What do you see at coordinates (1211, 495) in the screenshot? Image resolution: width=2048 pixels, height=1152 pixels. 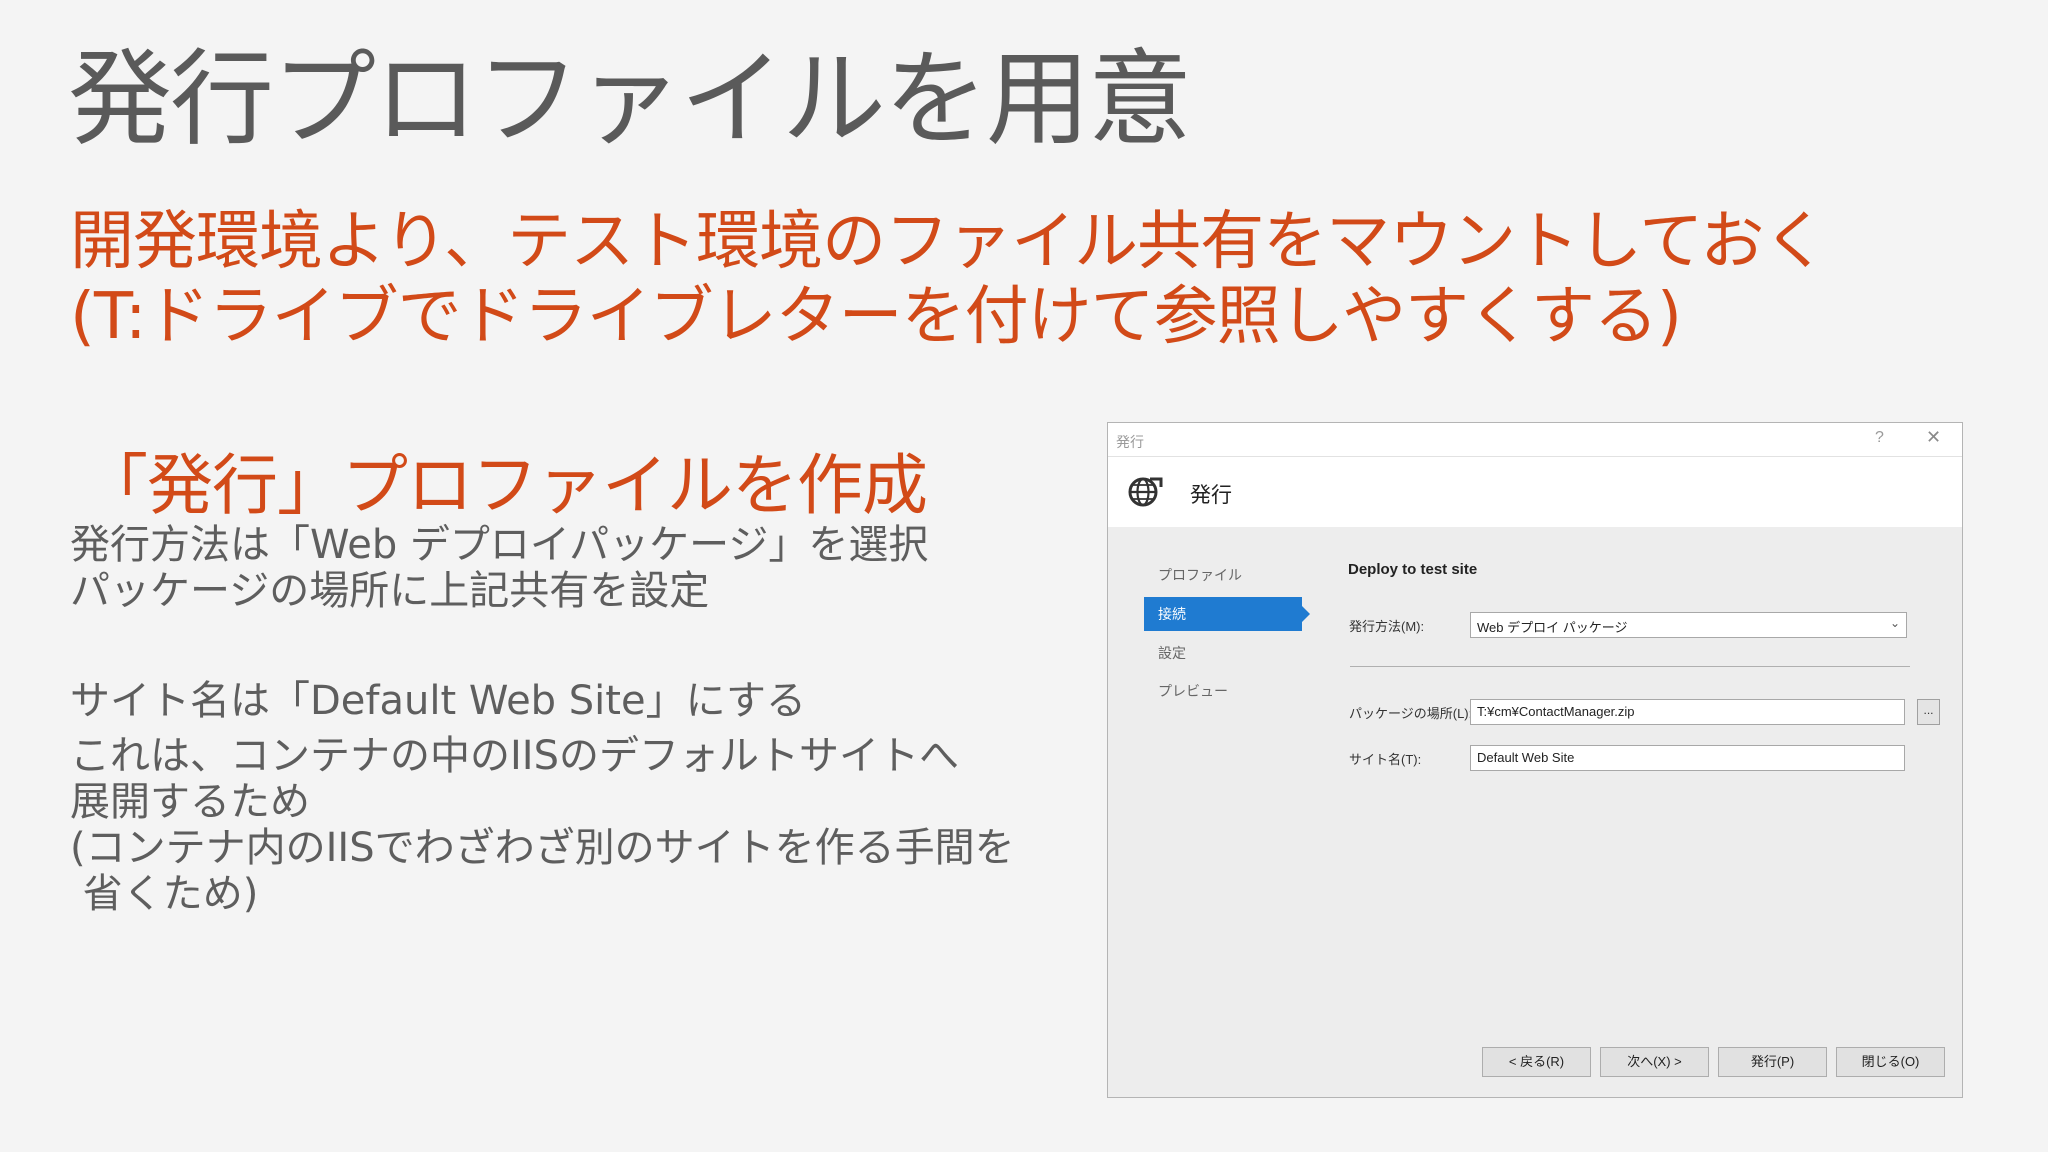 I see `dialog-header-title: 発行` at bounding box center [1211, 495].